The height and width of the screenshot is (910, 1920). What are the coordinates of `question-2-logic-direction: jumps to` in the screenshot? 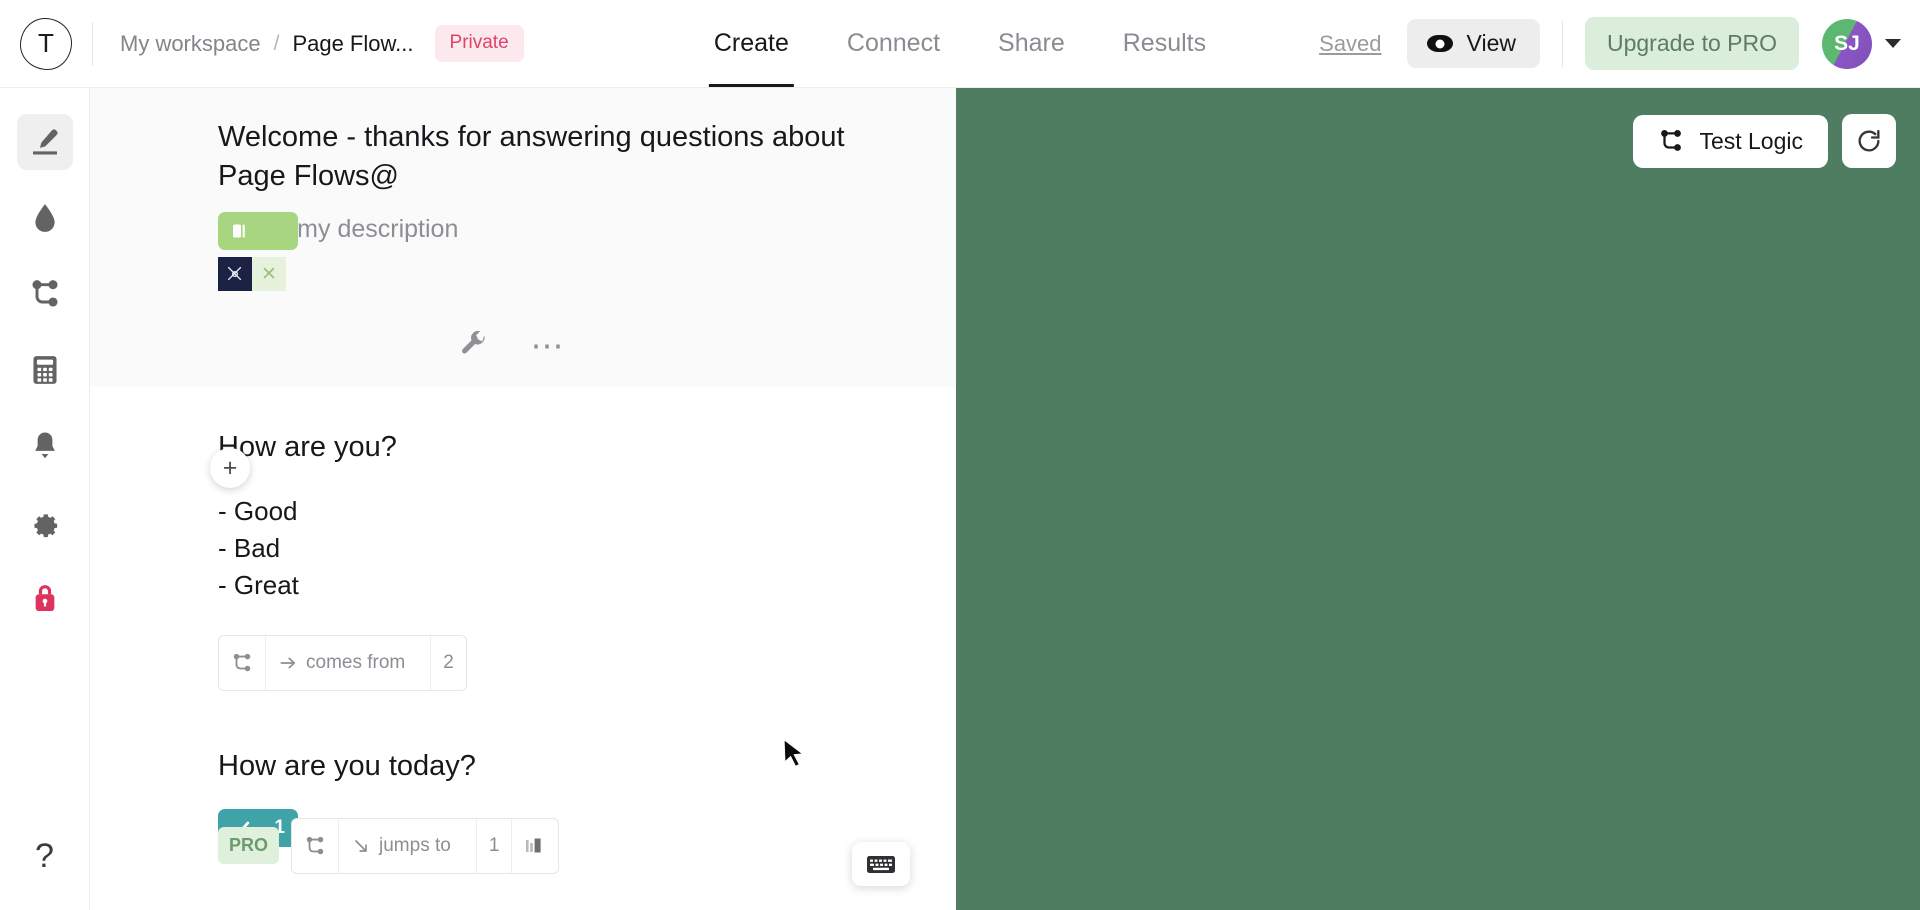 It's located at (408, 845).